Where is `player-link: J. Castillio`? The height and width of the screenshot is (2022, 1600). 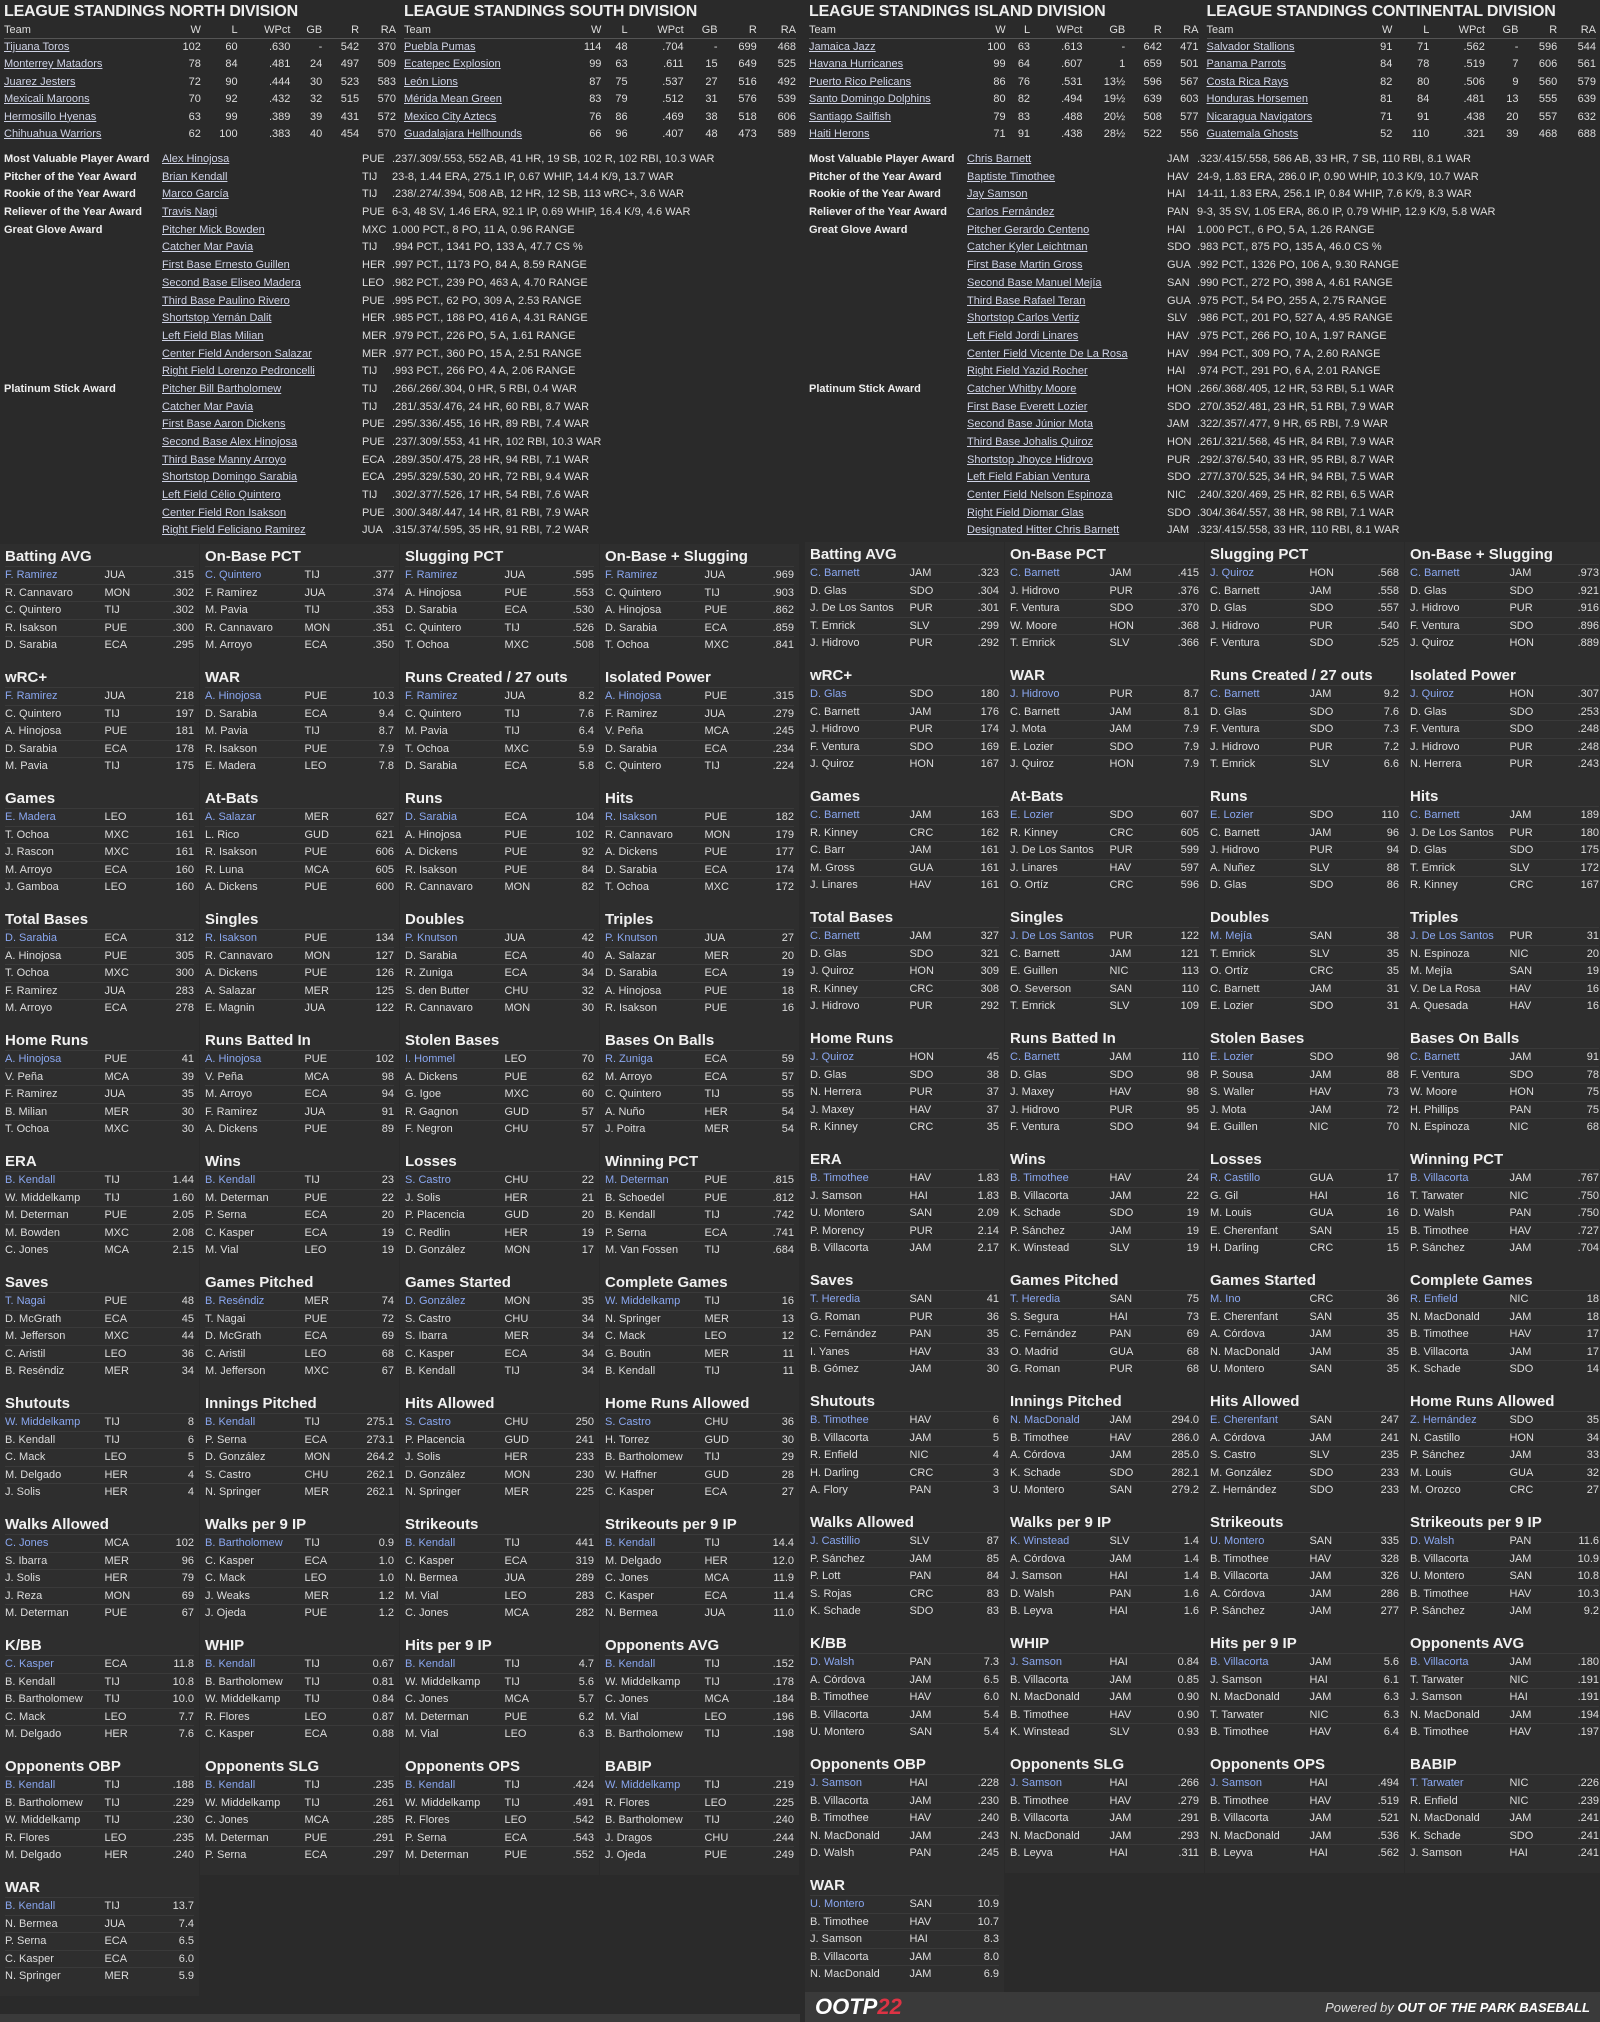 player-link: J. Castillio is located at coordinates (859, 1541).